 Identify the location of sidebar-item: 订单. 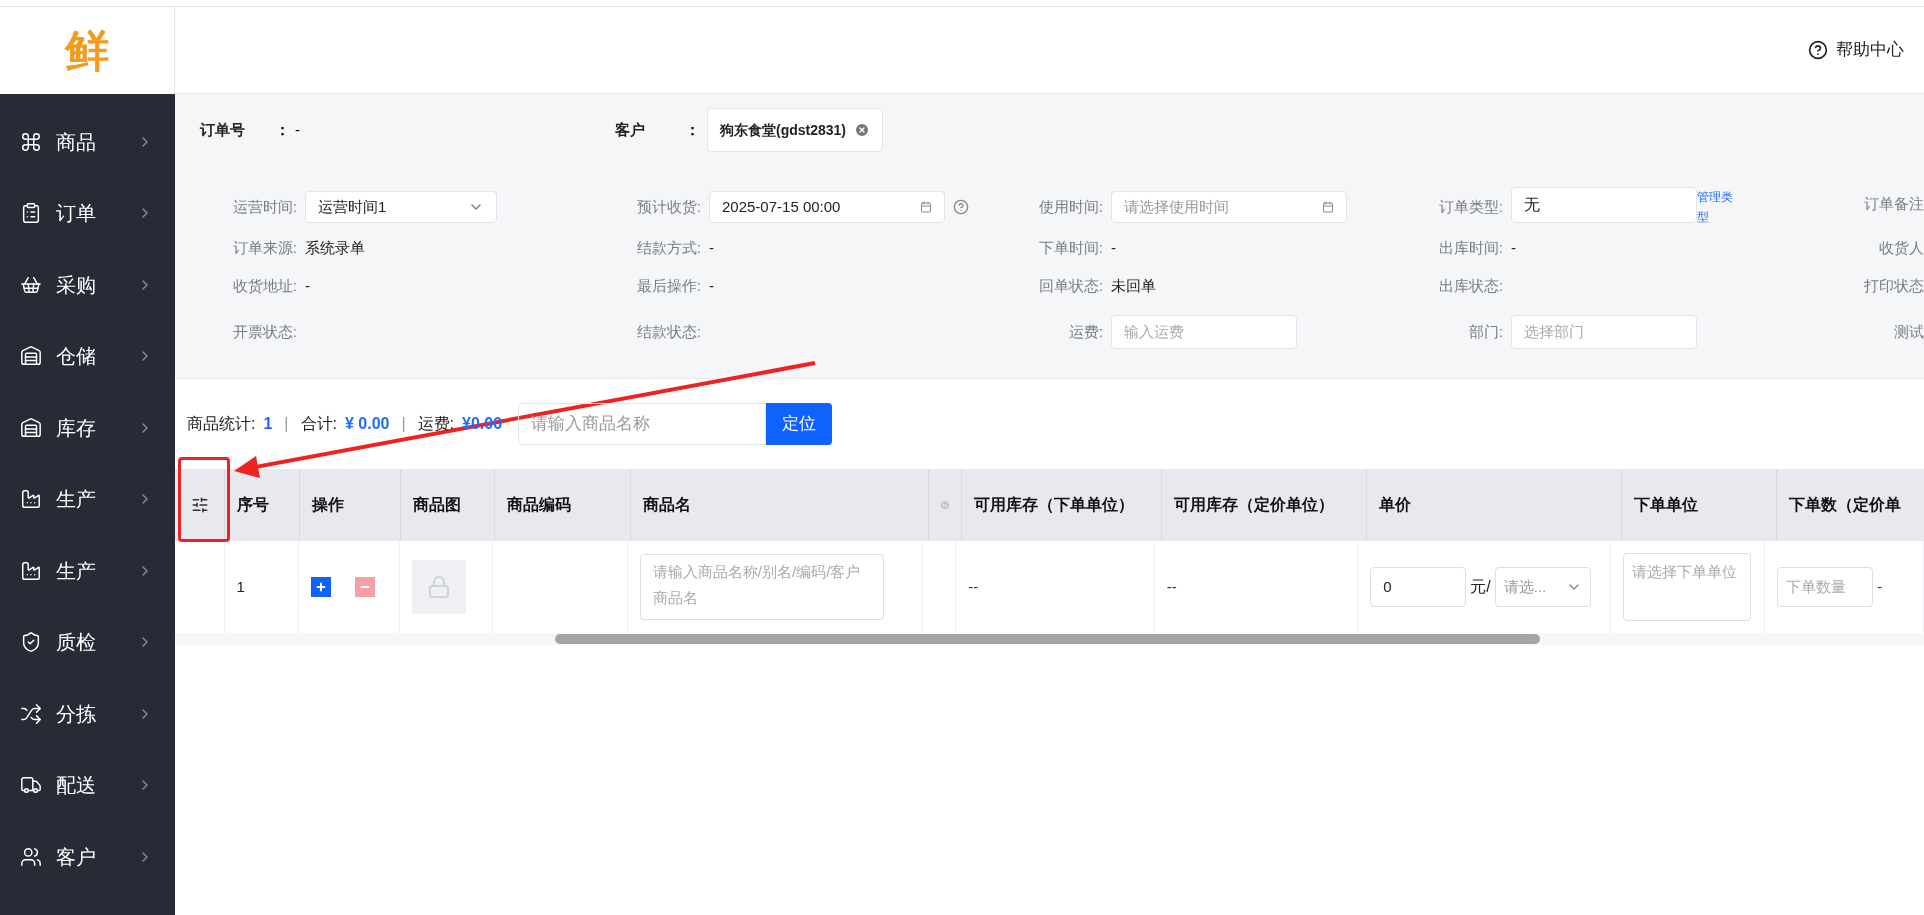
(87, 213).